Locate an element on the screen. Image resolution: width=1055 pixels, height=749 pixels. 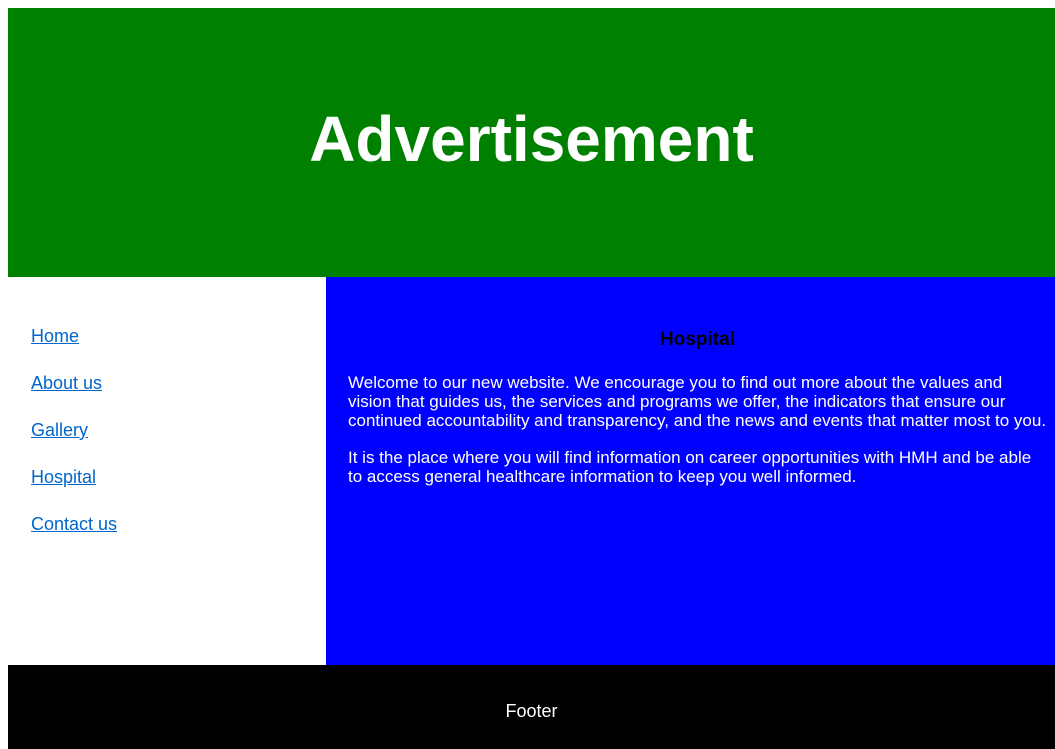
nav-link-home: Home is located at coordinates (55, 336).